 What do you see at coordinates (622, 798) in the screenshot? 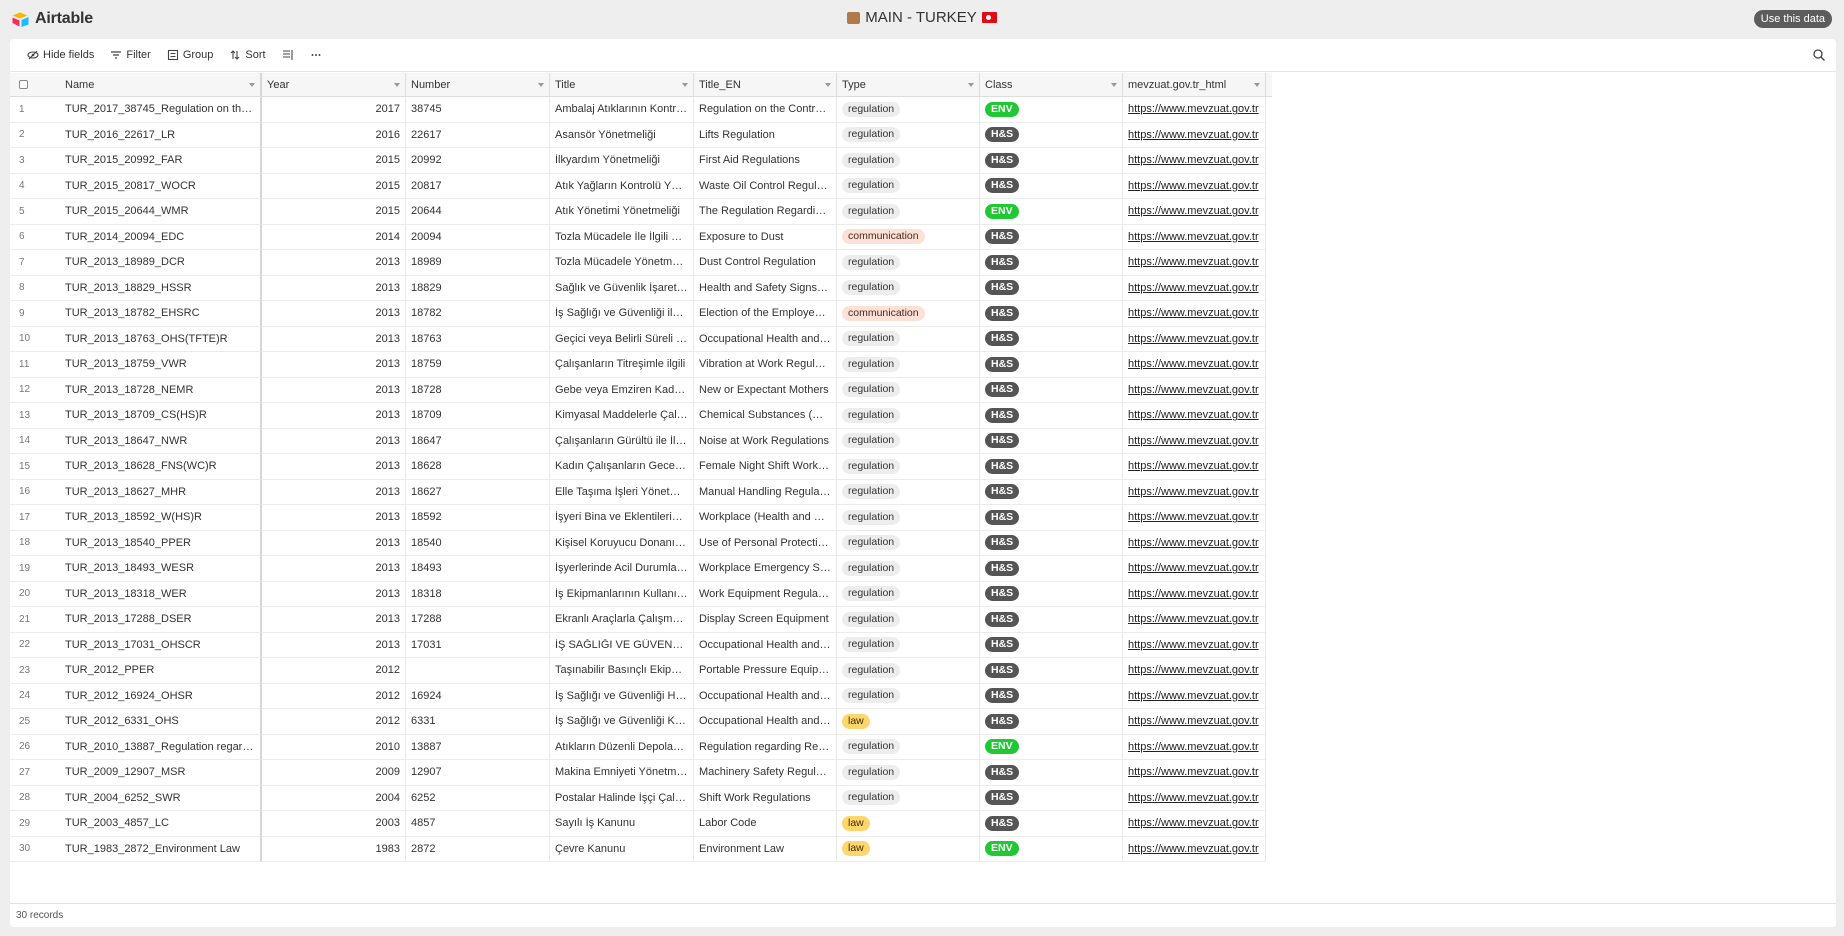
I see `cell-title: Postalar Halinde İşçi Çalıştırılarak` at bounding box center [622, 798].